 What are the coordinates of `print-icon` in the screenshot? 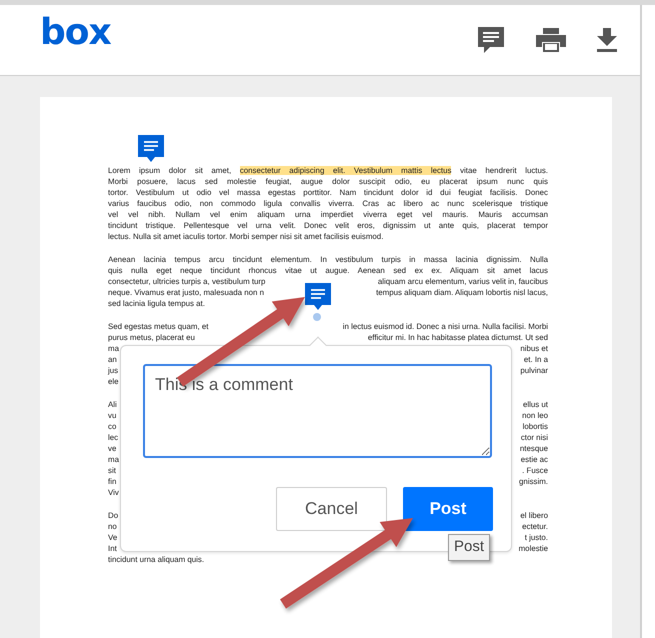 It's located at (551, 40).